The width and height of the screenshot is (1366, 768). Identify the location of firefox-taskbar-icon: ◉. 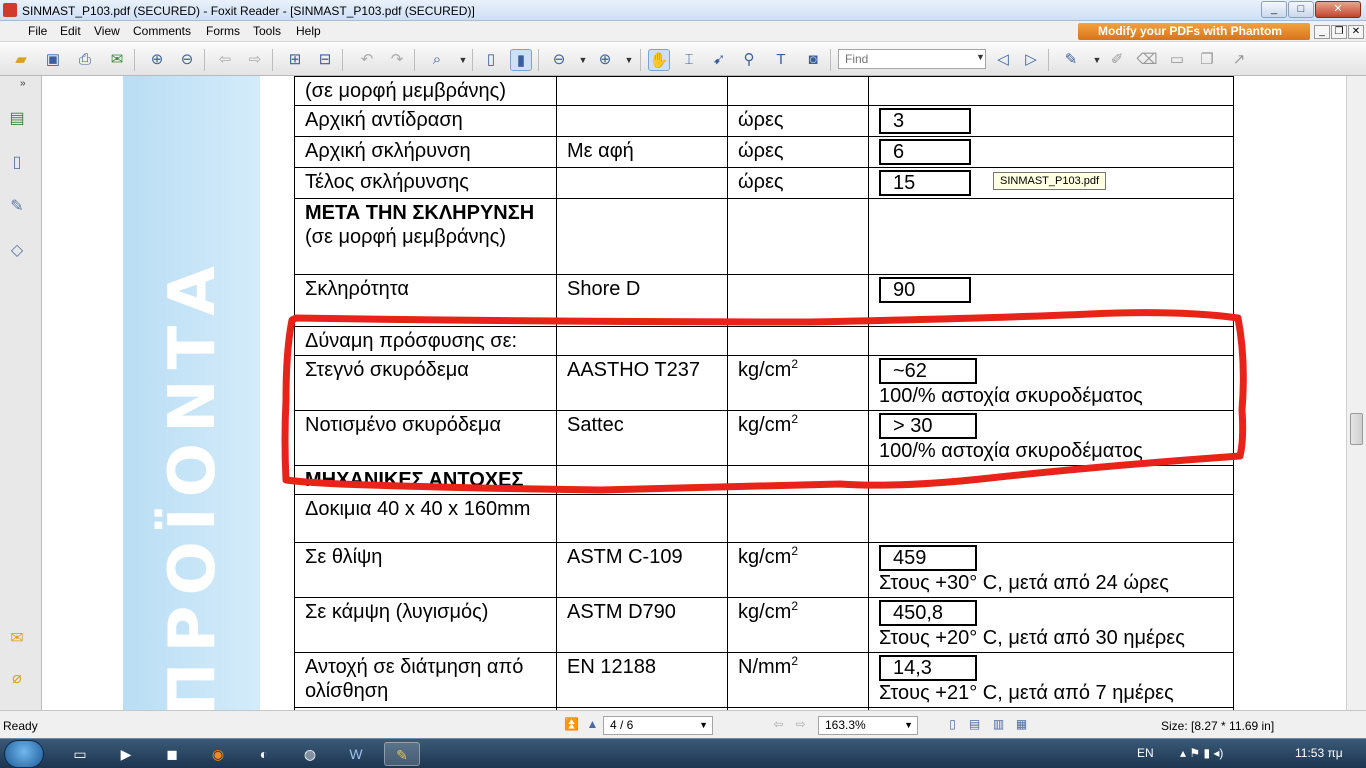
(218, 754).